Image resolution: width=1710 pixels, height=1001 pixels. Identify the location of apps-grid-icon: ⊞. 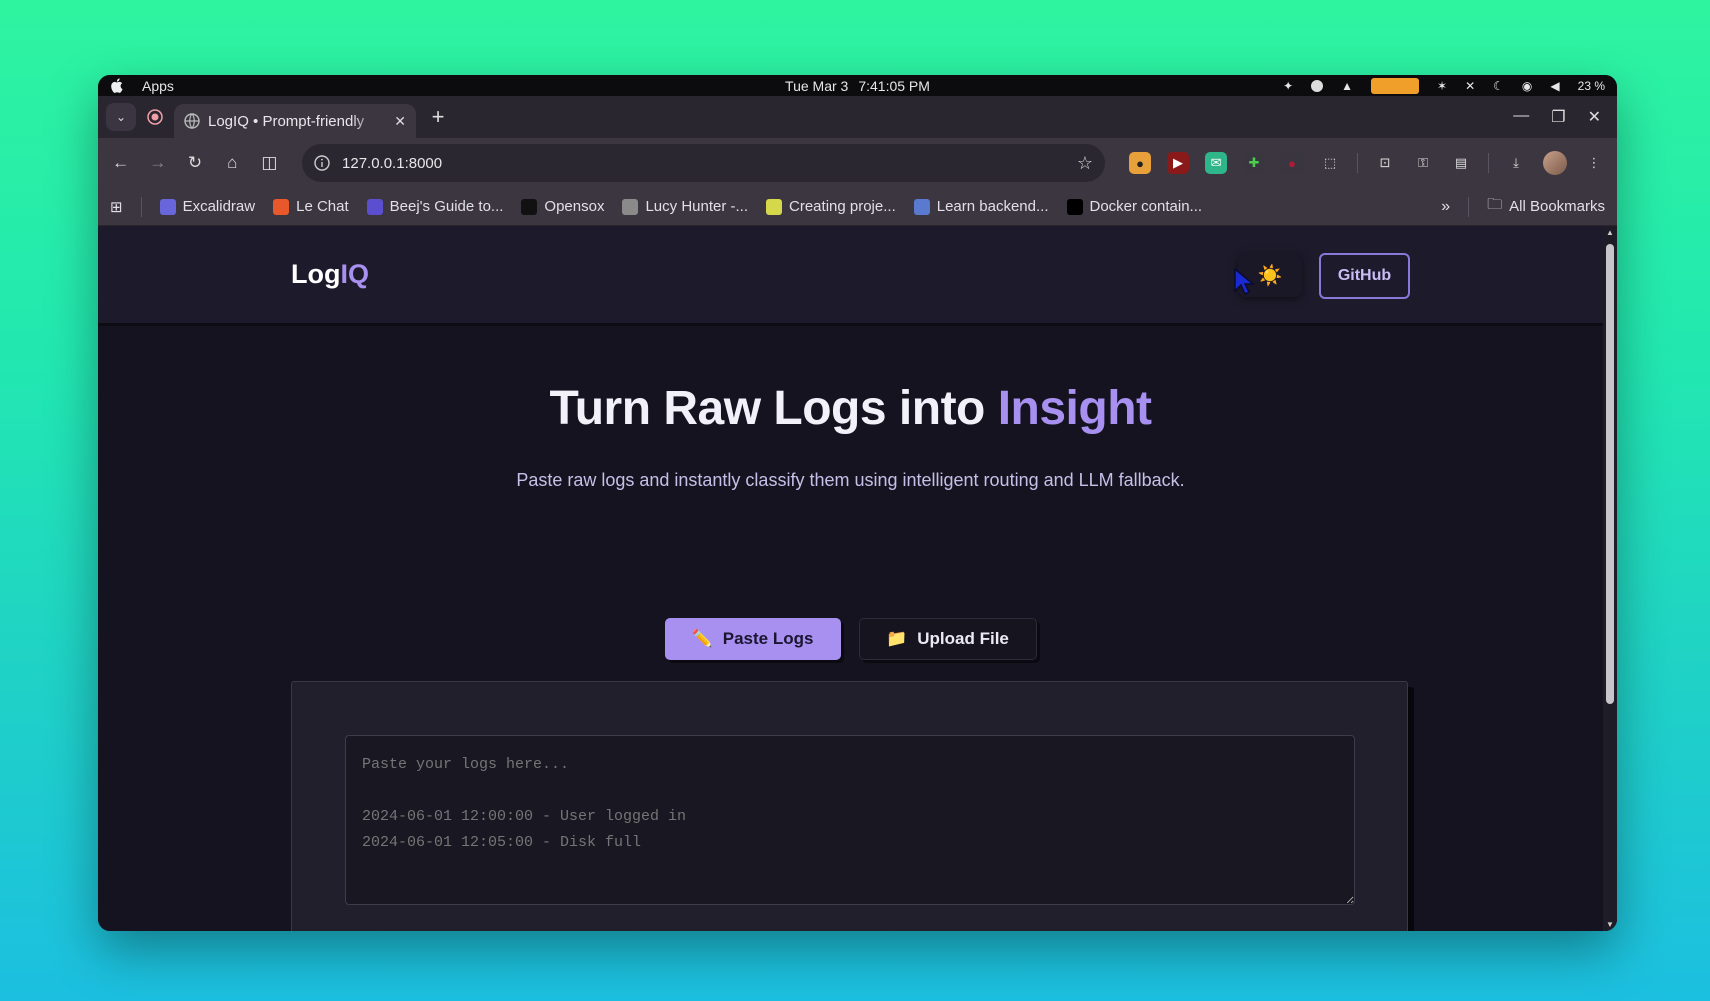
(116, 207).